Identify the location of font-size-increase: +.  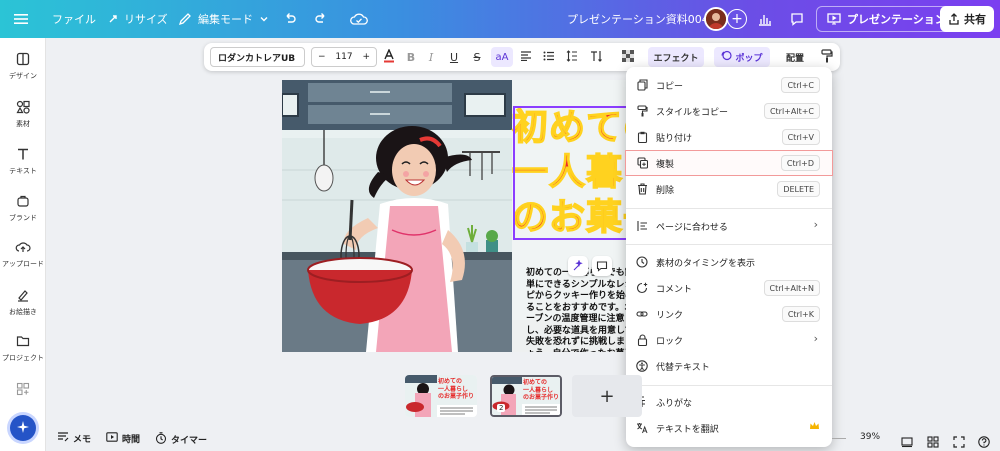
(366, 57).